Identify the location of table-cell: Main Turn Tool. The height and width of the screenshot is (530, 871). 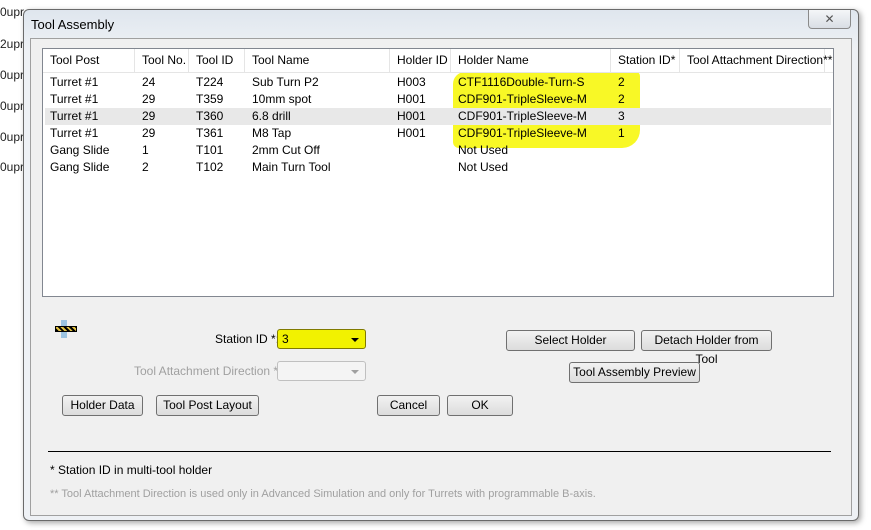
(291, 167).